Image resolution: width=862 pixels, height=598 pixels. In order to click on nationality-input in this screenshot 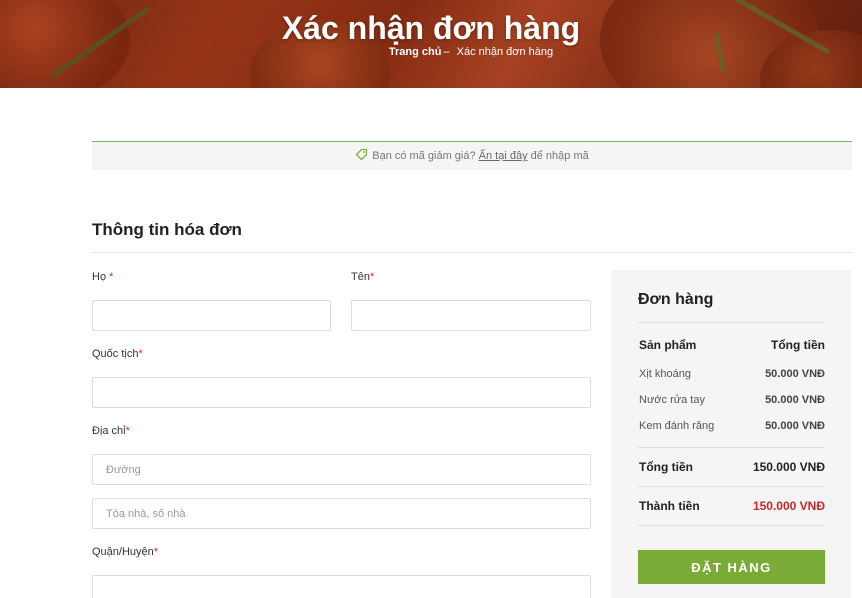, I will do `click(341, 392)`.